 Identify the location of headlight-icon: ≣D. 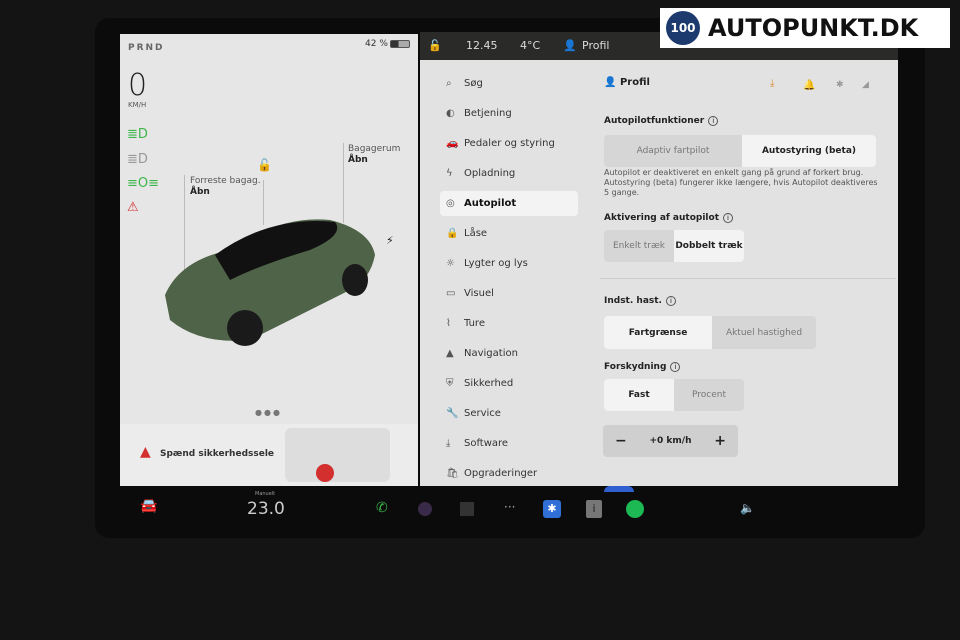
(137, 134).